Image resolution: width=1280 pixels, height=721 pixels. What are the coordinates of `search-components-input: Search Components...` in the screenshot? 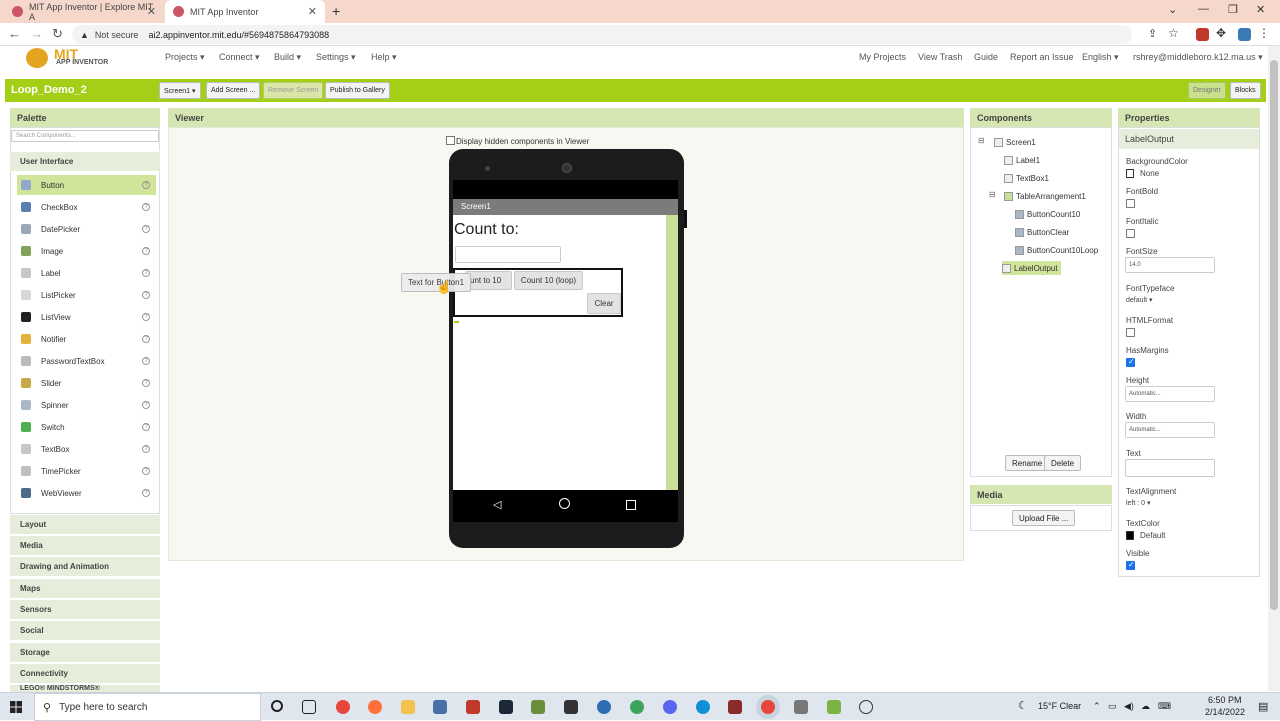 It's located at (85, 136).